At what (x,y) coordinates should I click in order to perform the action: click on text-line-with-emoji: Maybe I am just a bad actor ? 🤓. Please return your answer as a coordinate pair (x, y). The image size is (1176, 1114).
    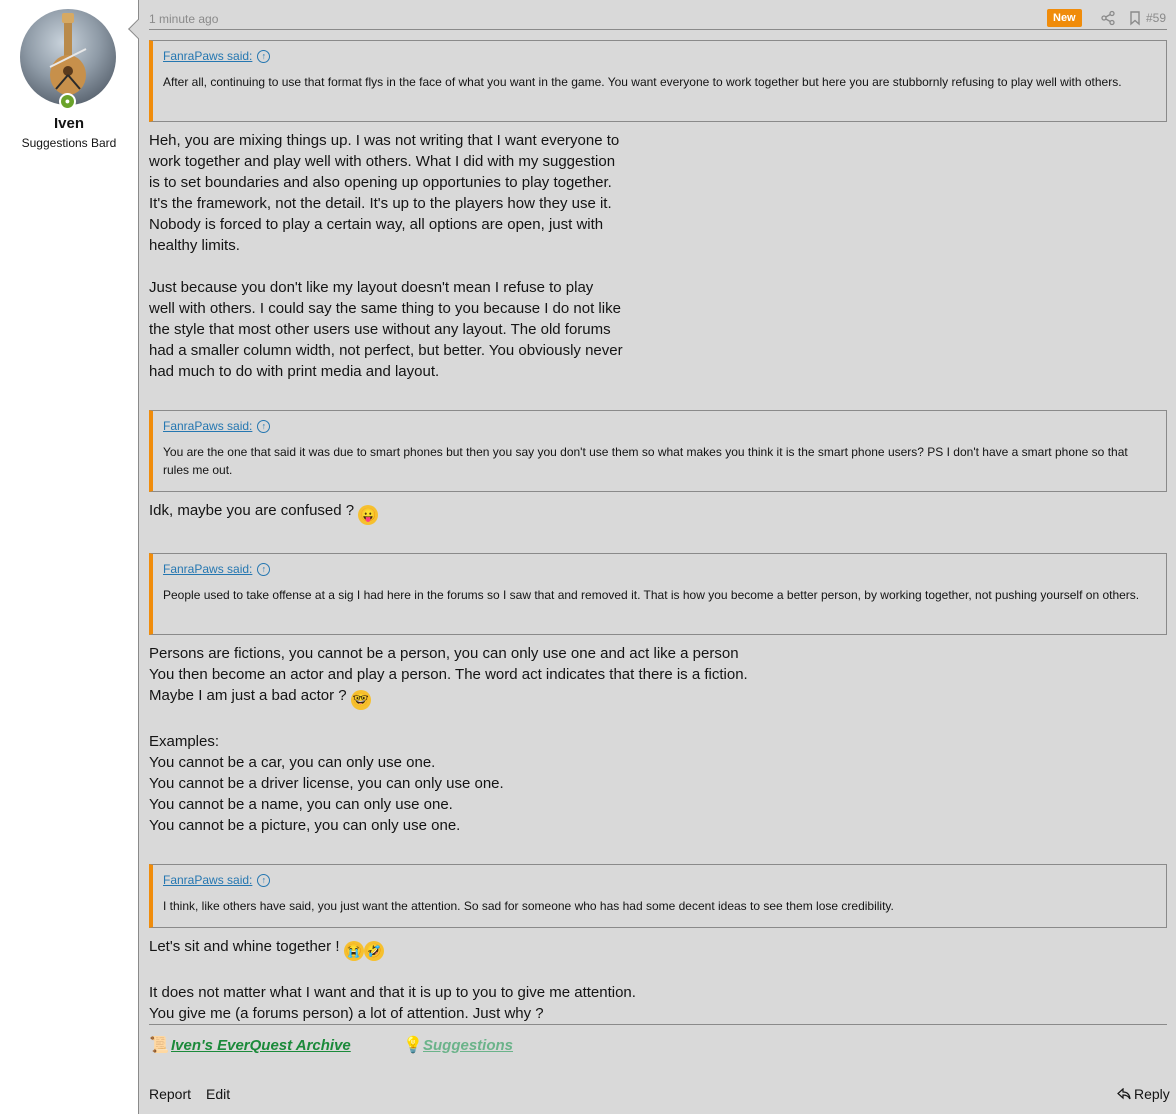
    Looking at the image, I should click on (658, 697).